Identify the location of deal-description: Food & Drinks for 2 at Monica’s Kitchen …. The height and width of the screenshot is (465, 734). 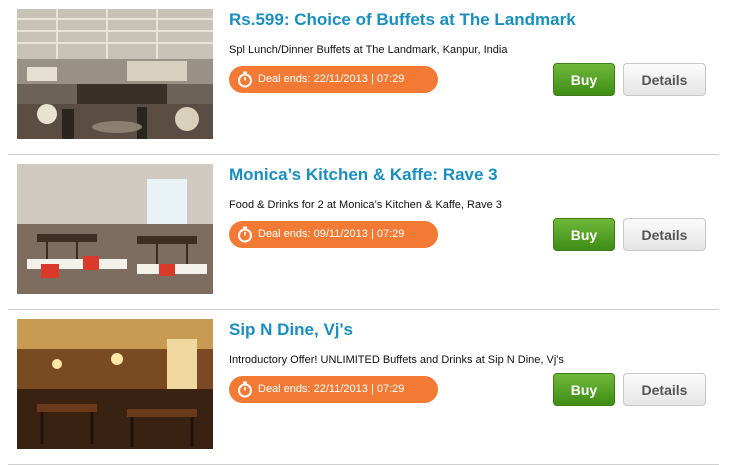
(365, 205).